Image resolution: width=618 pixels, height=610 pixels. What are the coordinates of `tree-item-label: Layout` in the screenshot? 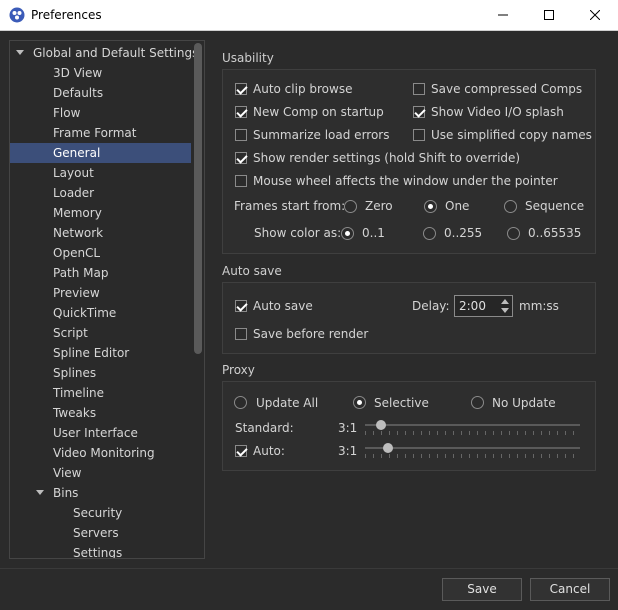 It's located at (73, 173).